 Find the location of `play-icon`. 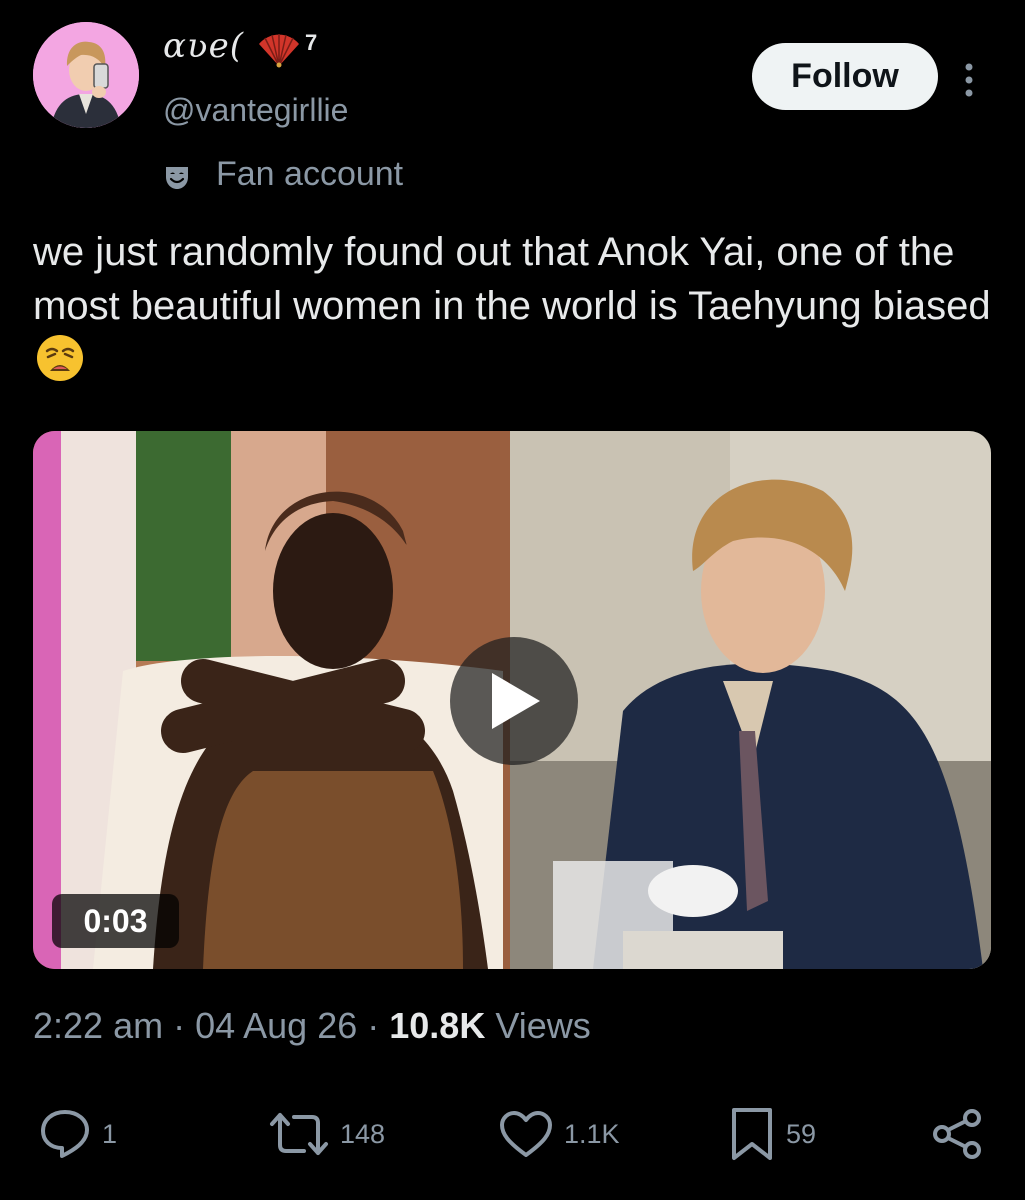

play-icon is located at coordinates (516, 701).